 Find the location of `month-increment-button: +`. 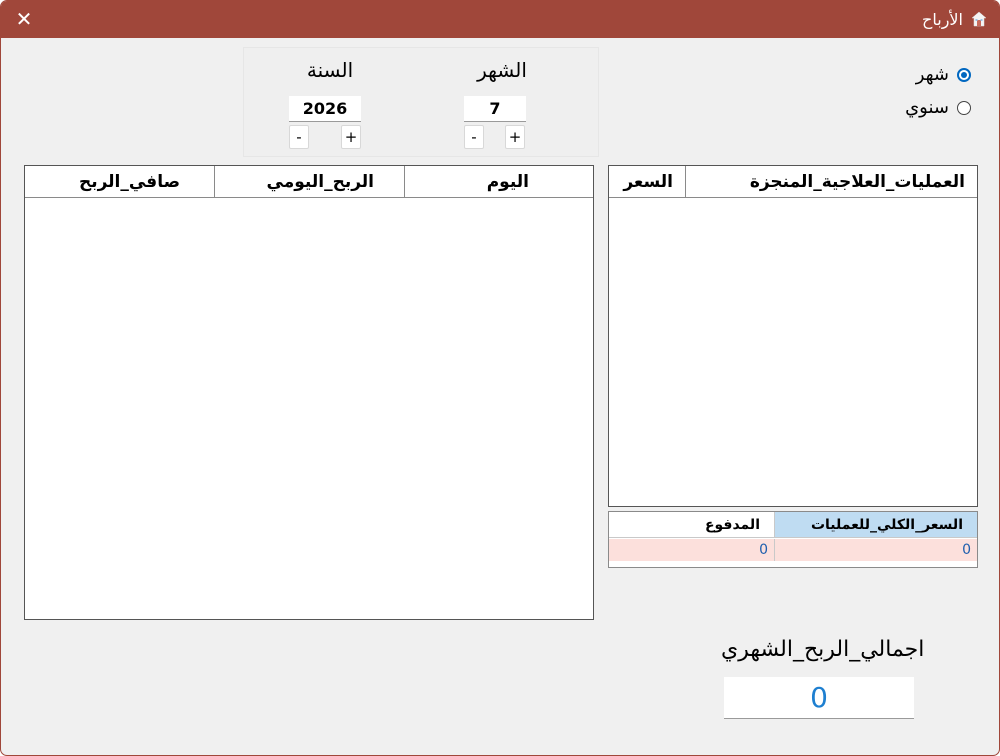

month-increment-button: + is located at coordinates (515, 137).